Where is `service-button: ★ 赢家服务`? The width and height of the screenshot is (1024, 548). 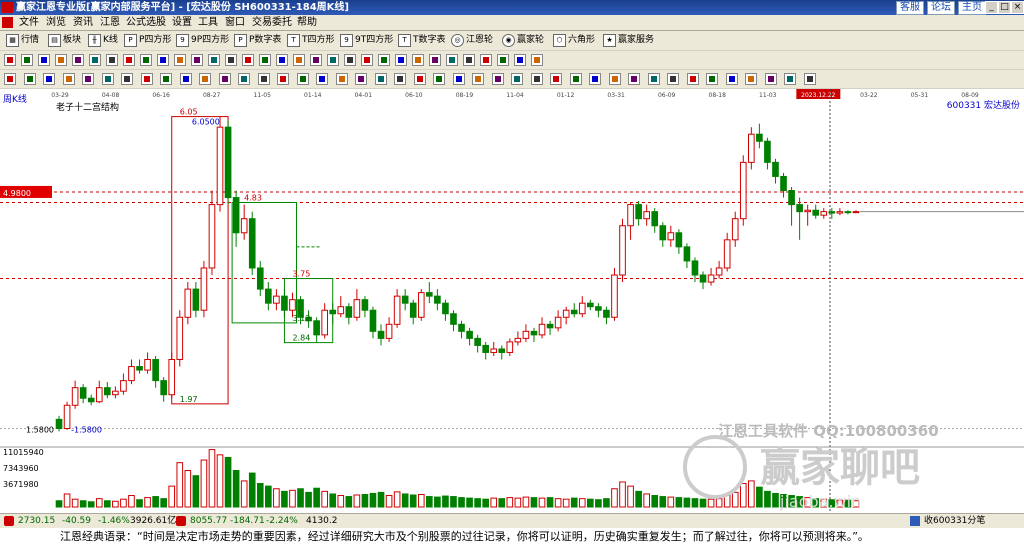
service-button: ★ 赢家服务 is located at coordinates (628, 40).